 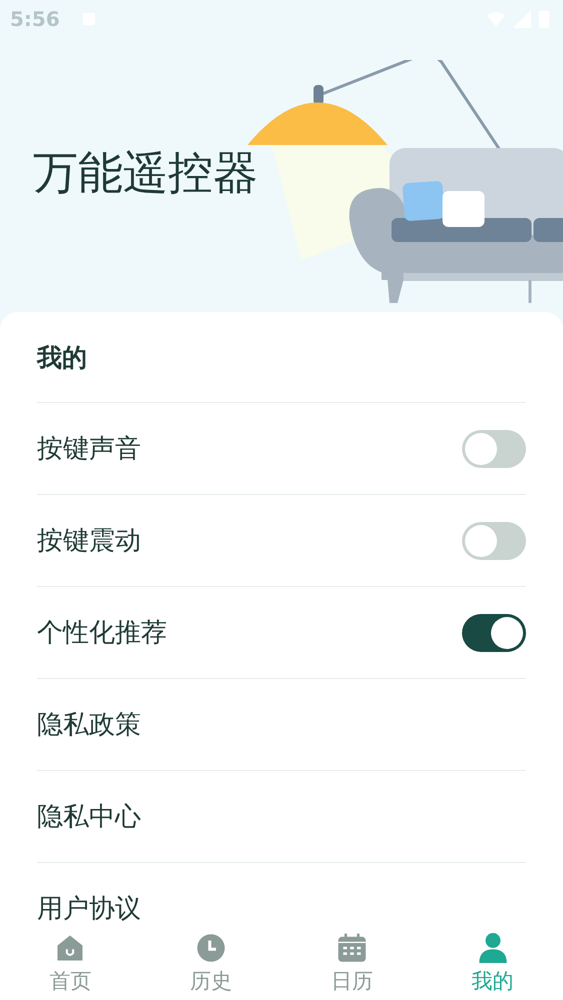 What do you see at coordinates (89, 816) in the screenshot?
I see `menu-item: 隐私中心` at bounding box center [89, 816].